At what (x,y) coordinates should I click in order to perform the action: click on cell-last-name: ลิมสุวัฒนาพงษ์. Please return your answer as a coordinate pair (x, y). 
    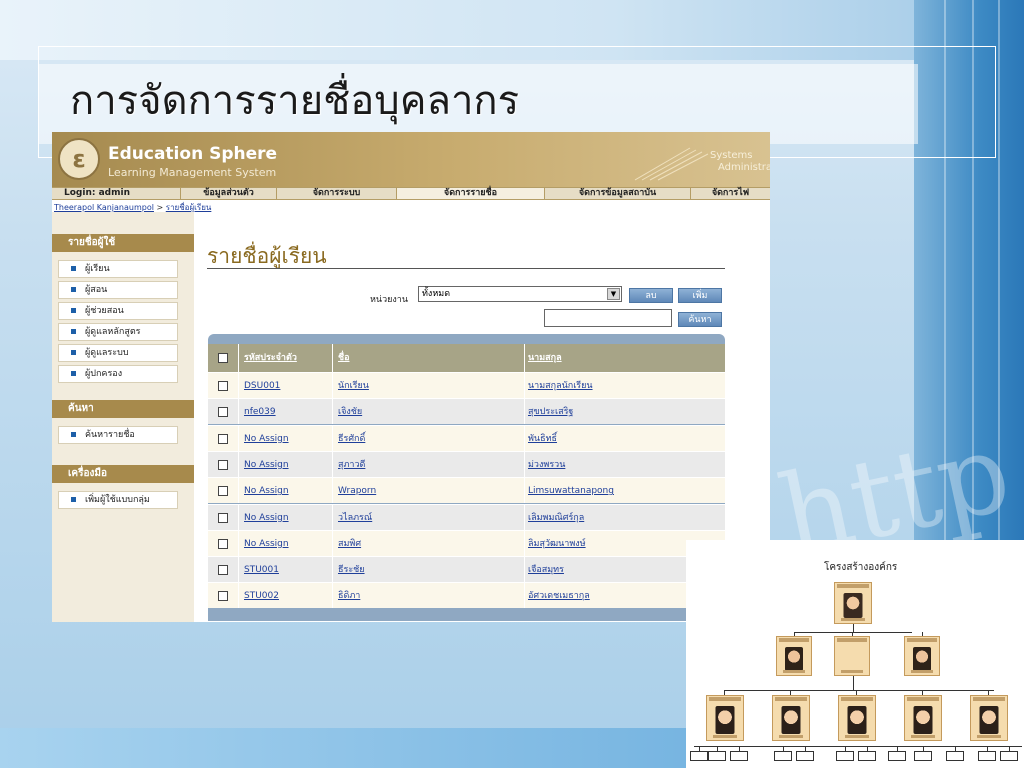
    Looking at the image, I should click on (557, 543).